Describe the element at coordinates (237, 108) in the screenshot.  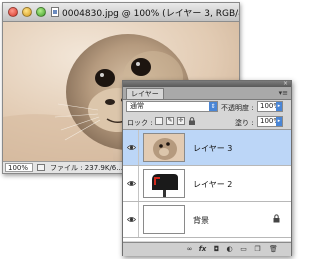
I see `opacity-label: 不透明度 :` at that location.